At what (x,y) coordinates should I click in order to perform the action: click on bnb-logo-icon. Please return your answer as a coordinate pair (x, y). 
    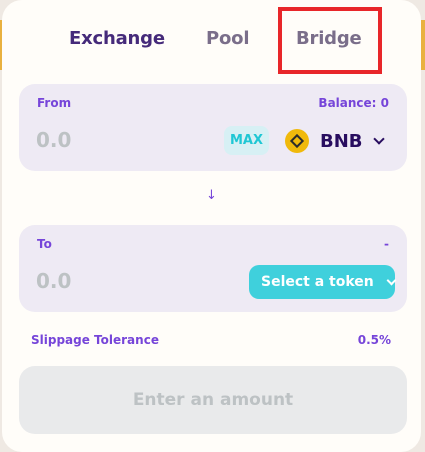
    Looking at the image, I should click on (297, 141).